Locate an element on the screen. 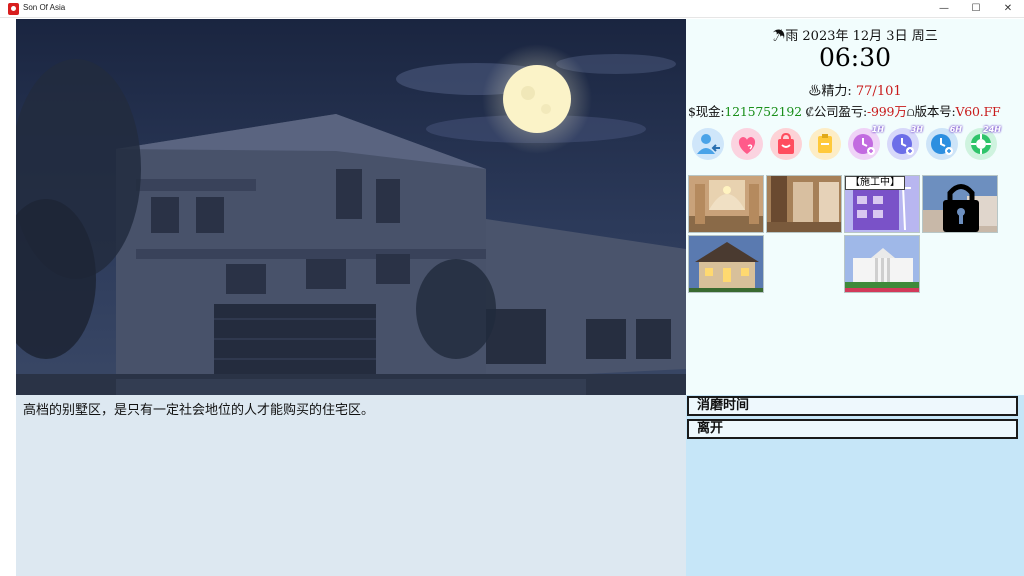 The height and width of the screenshot is (576, 1024). weather-date-line: ☂雨 2023年 12月 3日 周三 is located at coordinates (855, 34).